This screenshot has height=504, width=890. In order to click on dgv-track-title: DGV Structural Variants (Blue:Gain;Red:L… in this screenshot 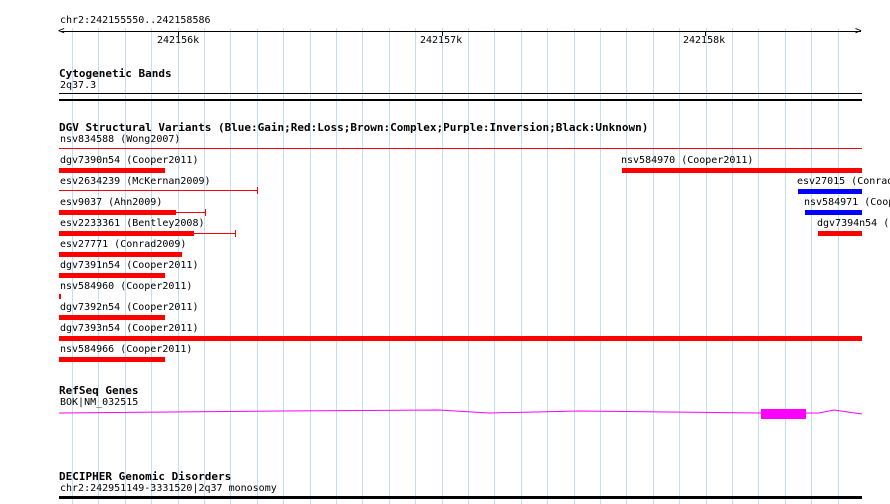, I will do `click(353, 127)`.